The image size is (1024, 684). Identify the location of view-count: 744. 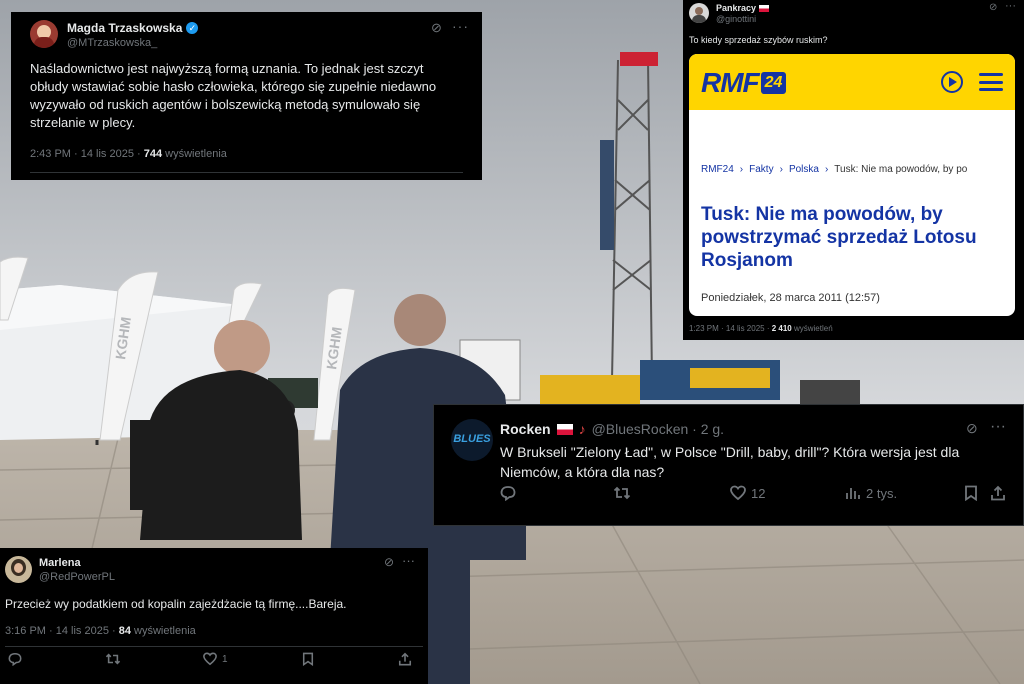
(153, 154).